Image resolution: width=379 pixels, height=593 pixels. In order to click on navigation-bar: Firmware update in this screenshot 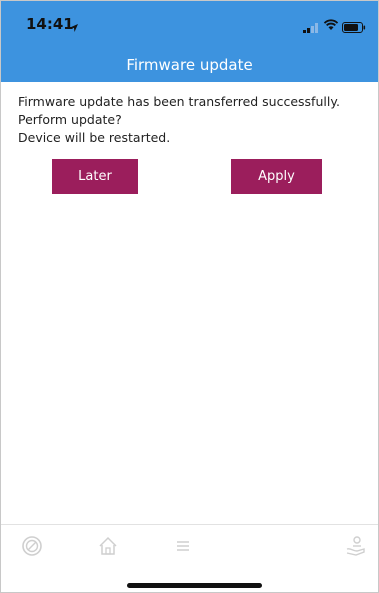, I will do `click(189, 64)`.